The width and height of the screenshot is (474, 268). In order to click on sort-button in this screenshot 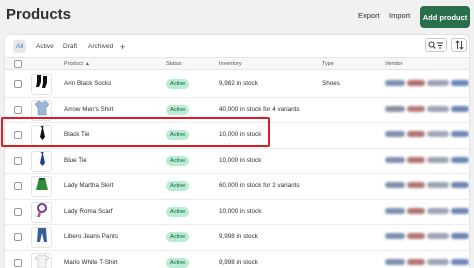, I will do `click(459, 45)`.